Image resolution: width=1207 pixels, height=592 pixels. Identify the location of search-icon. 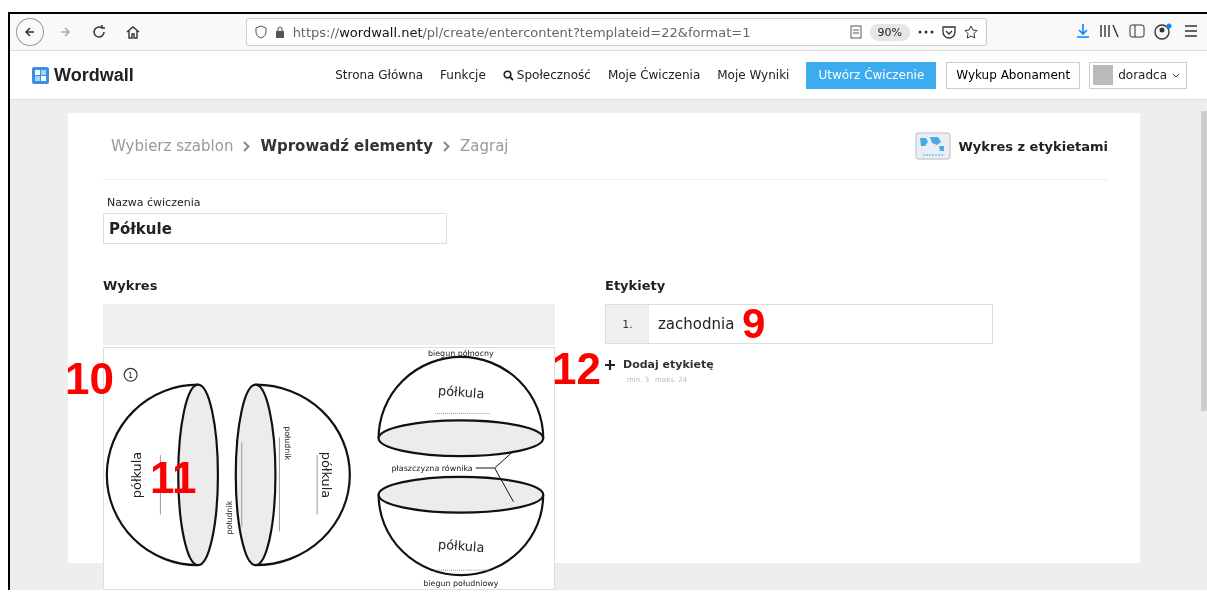
(508, 75).